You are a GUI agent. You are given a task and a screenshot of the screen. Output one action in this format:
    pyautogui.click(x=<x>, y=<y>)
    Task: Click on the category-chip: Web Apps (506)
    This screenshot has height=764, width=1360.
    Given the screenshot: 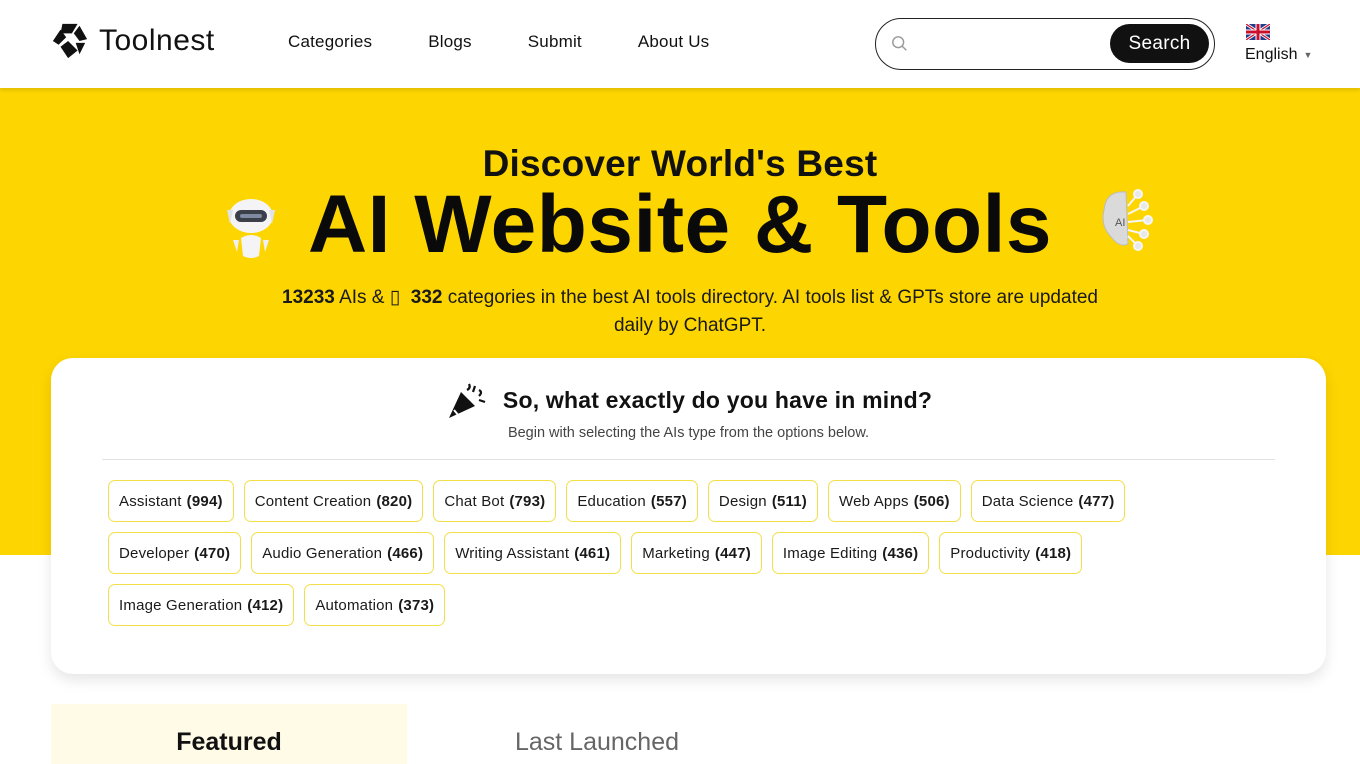 What is the action you would take?
    pyautogui.click(x=894, y=501)
    